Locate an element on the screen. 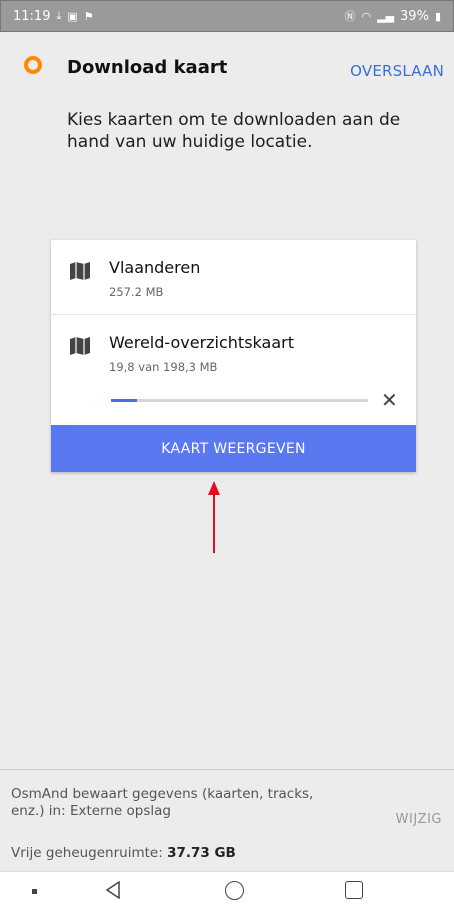 Image resolution: width=454 pixels, height=909 pixels. flag-icon: ⚑ is located at coordinates (88, 16).